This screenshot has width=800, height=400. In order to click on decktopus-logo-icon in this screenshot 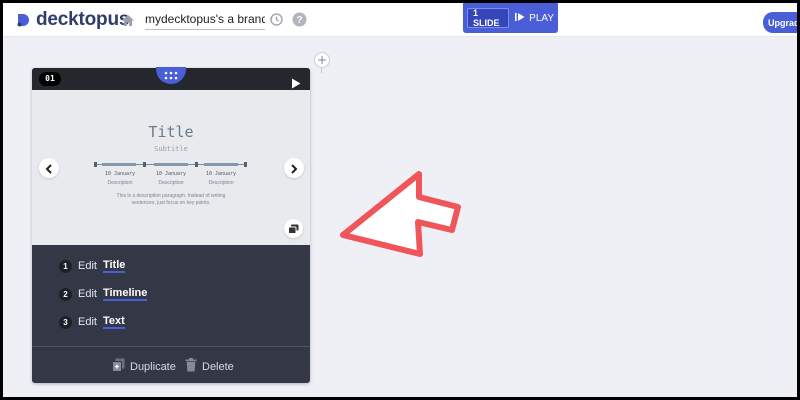, I will do `click(23, 20)`.